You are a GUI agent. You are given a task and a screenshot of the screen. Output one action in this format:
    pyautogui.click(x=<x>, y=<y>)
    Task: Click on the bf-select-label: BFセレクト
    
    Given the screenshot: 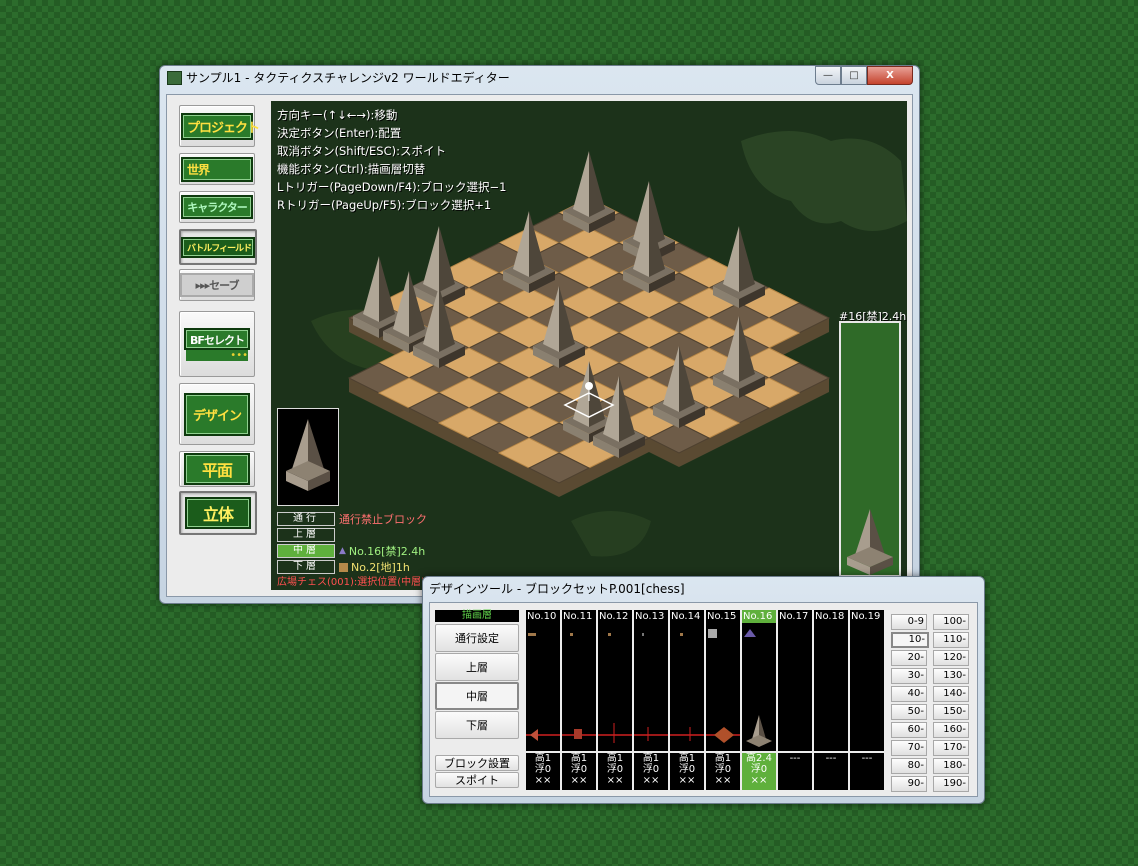 What is the action you would take?
    pyautogui.click(x=217, y=338)
    